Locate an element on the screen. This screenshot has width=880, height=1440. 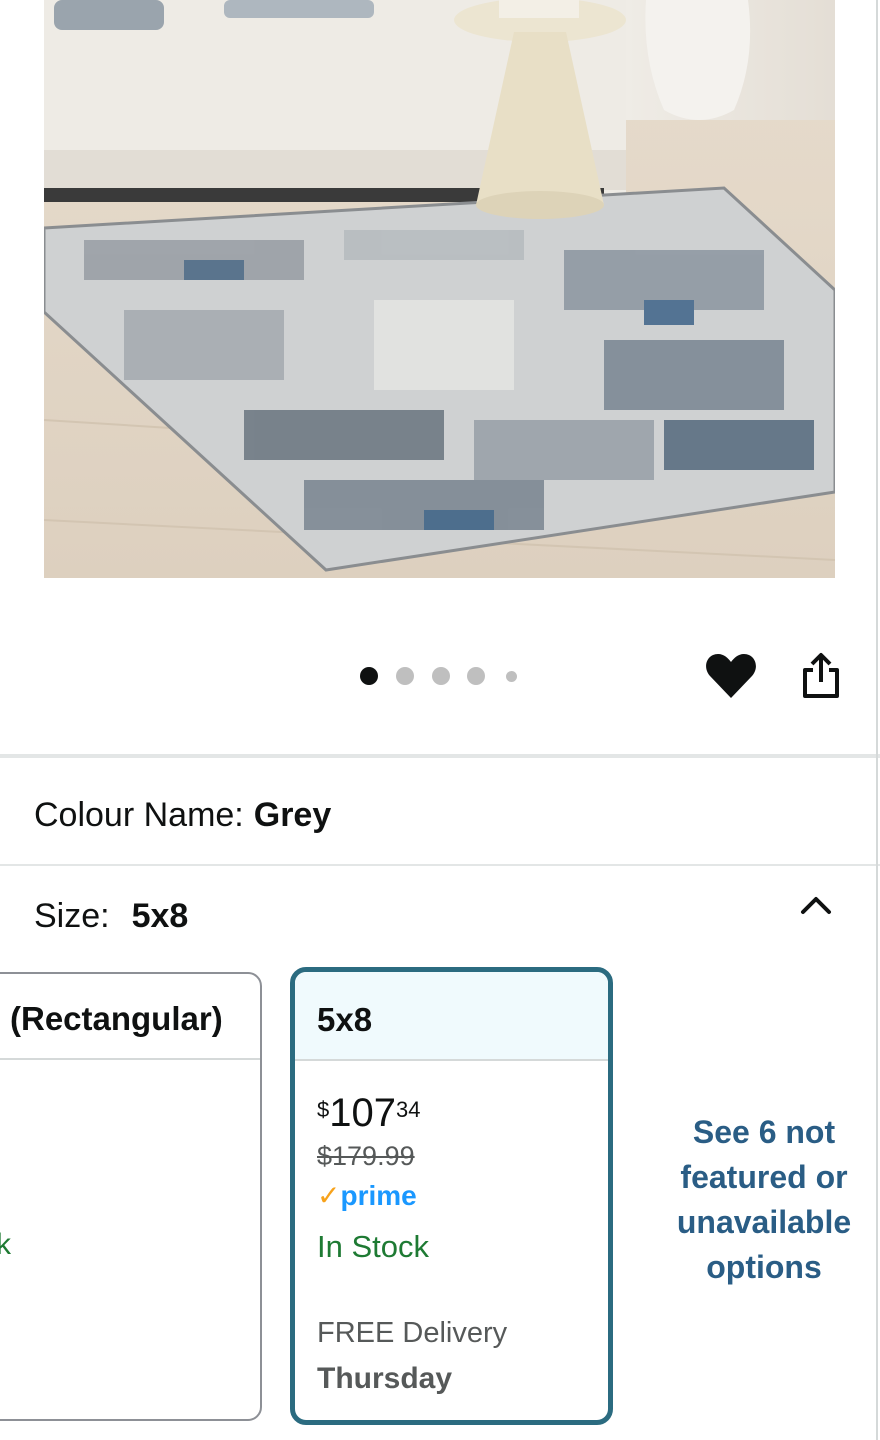
size-row: Size: 5x8 is located at coordinates (111, 916).